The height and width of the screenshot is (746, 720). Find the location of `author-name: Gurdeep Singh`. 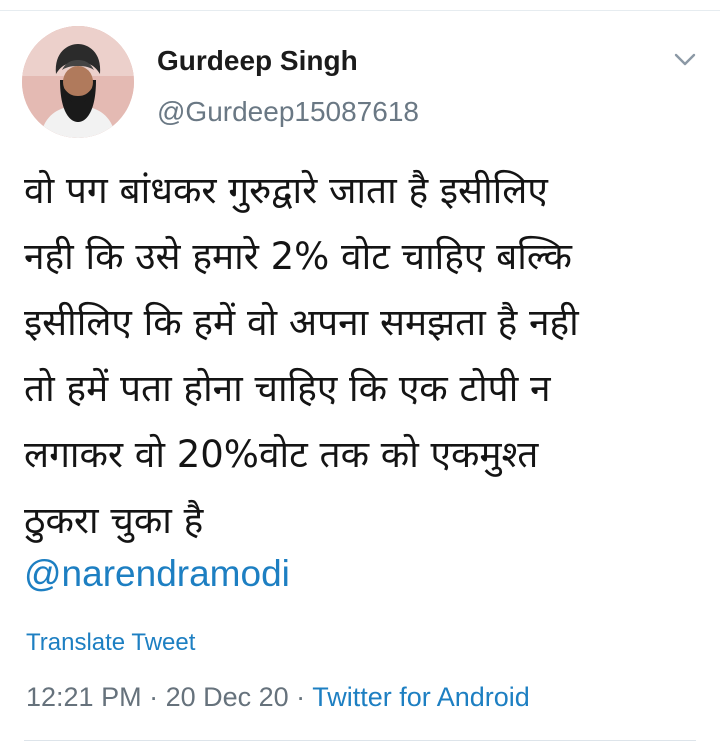

author-name: Gurdeep Singh is located at coordinates (288, 61).